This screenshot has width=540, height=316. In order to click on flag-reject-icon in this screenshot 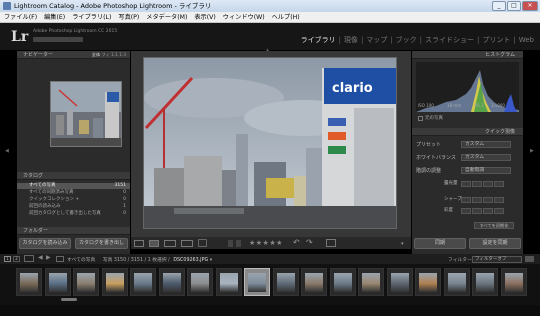, I will do `click(238, 243)`.